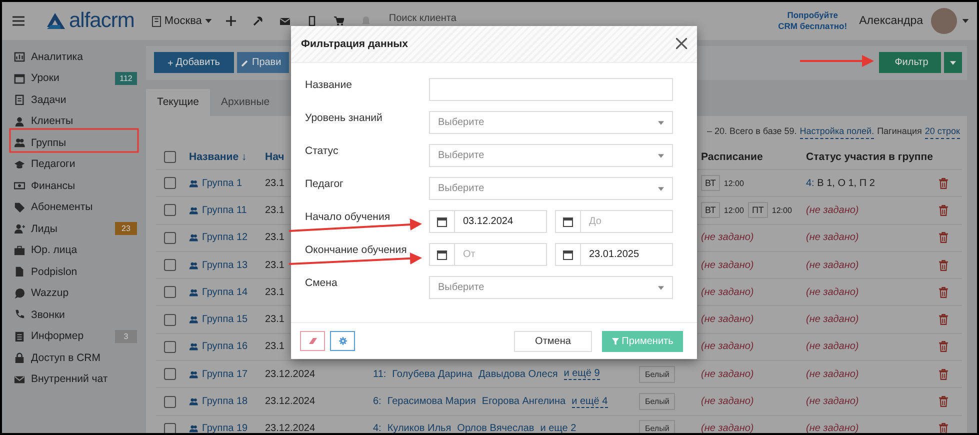  Describe the element at coordinates (500, 221) in the screenshot. I see `date-field: 03.12.2024` at that location.